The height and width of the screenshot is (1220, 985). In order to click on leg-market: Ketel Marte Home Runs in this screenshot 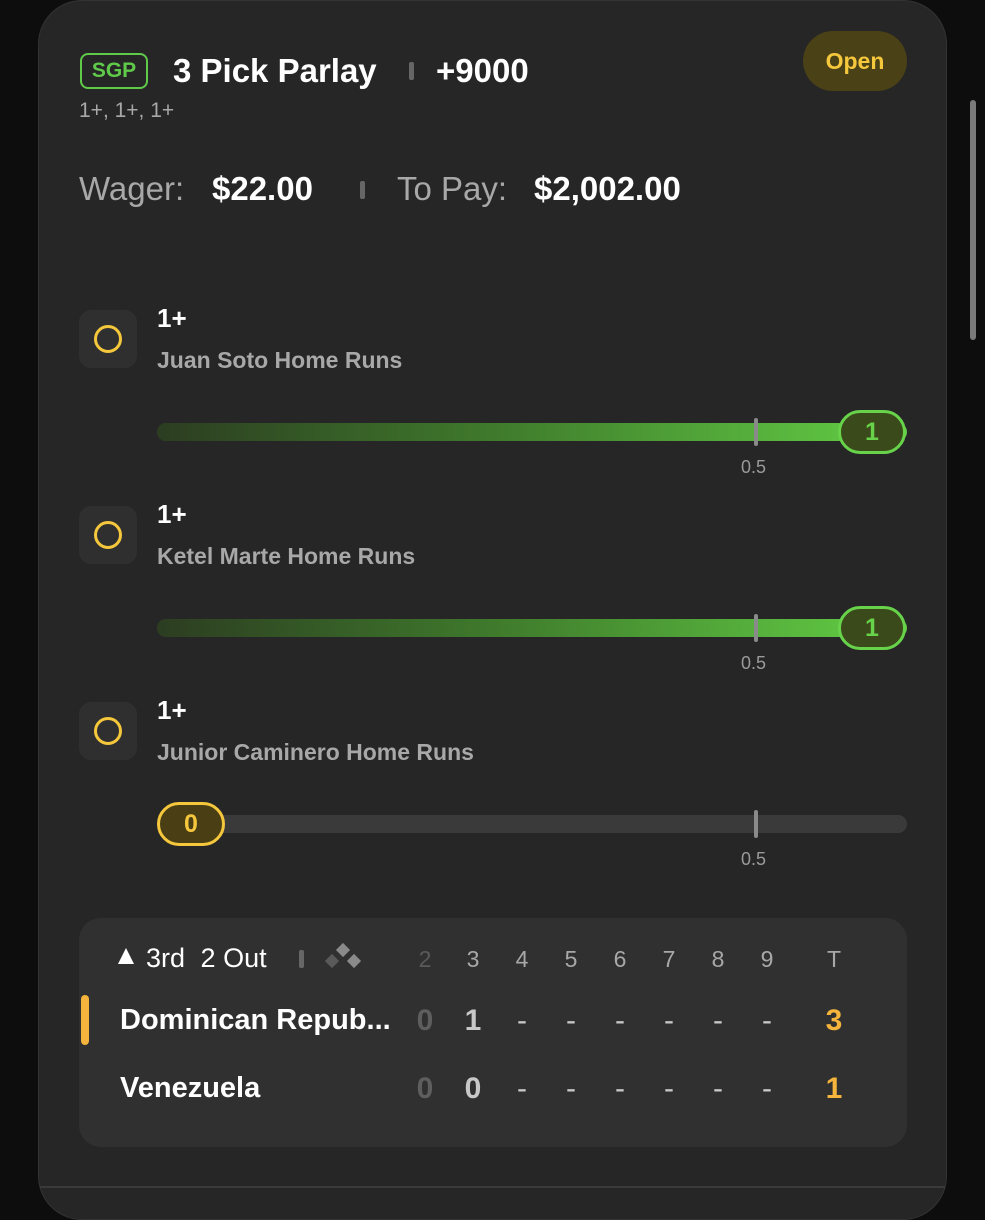, I will do `click(286, 556)`.